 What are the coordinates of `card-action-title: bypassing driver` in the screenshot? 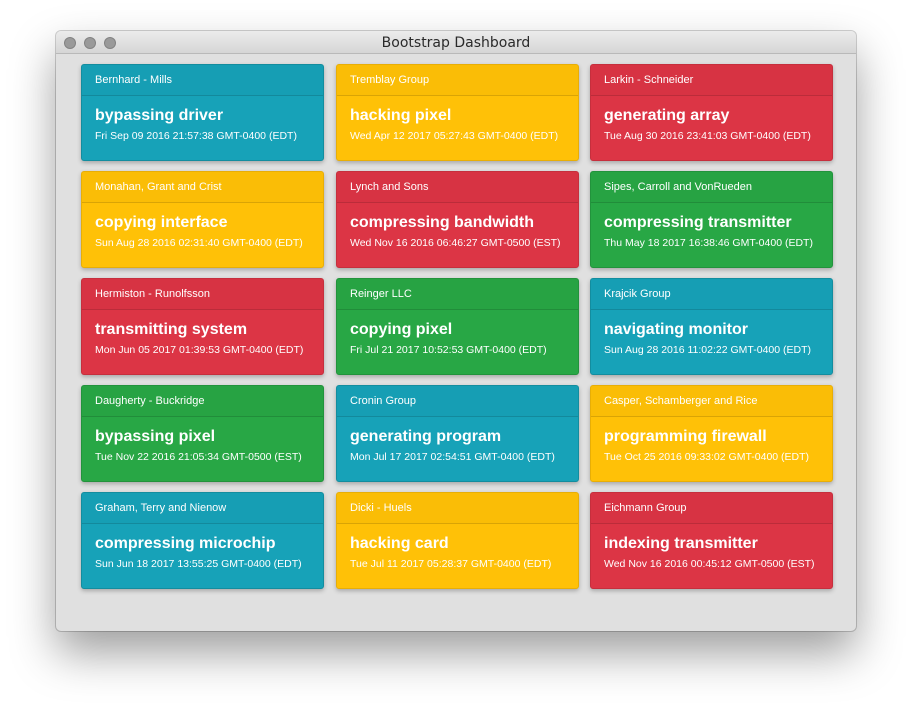 It's located at (159, 115).